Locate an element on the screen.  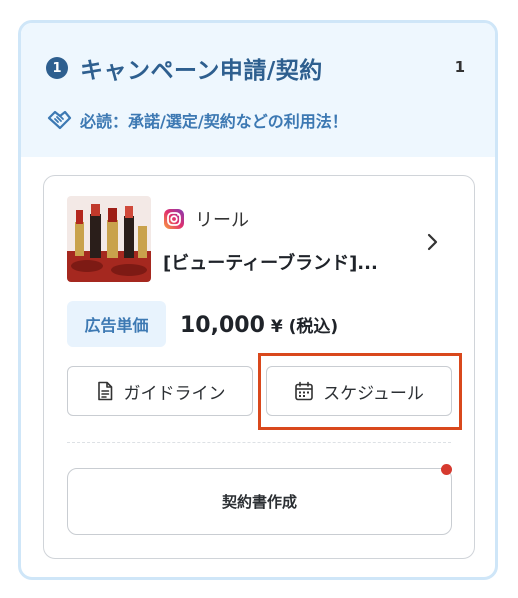
campaign-count: 1 is located at coordinates (459, 67).